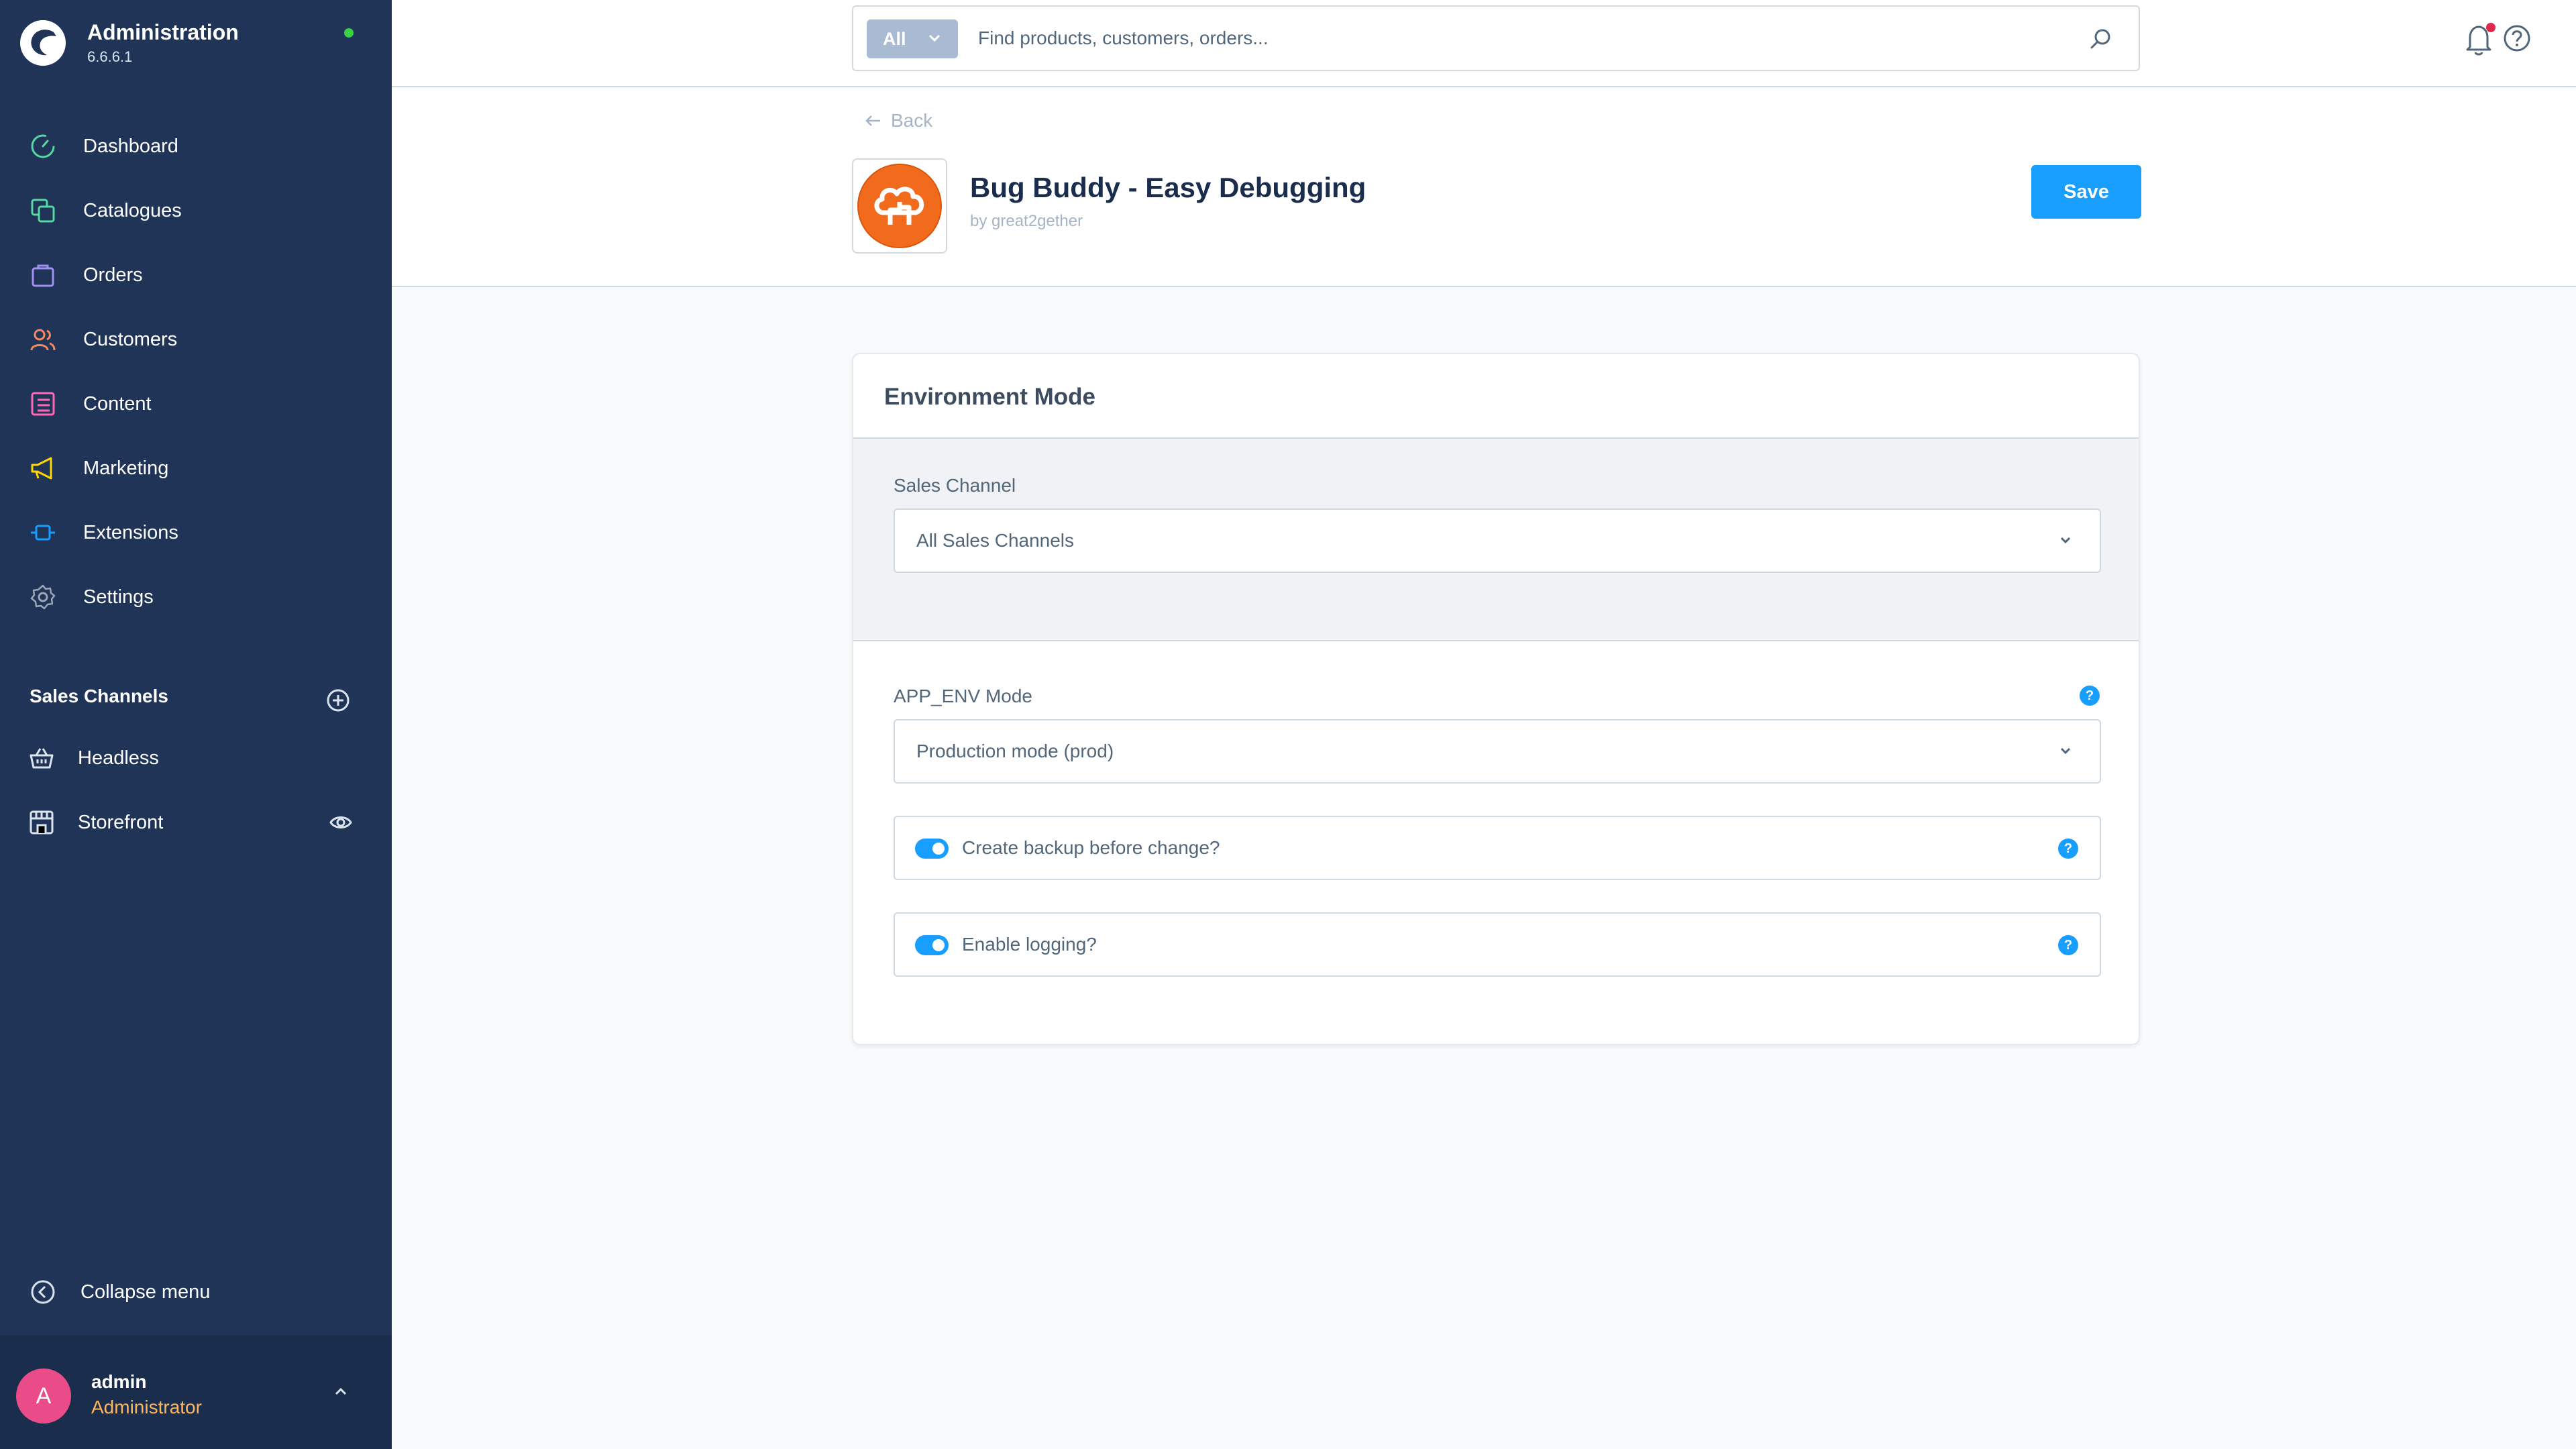 The height and width of the screenshot is (1449, 2576). Describe the element at coordinates (1497, 751) in the screenshot. I see `app-env-select: Production mode (prod)` at that location.